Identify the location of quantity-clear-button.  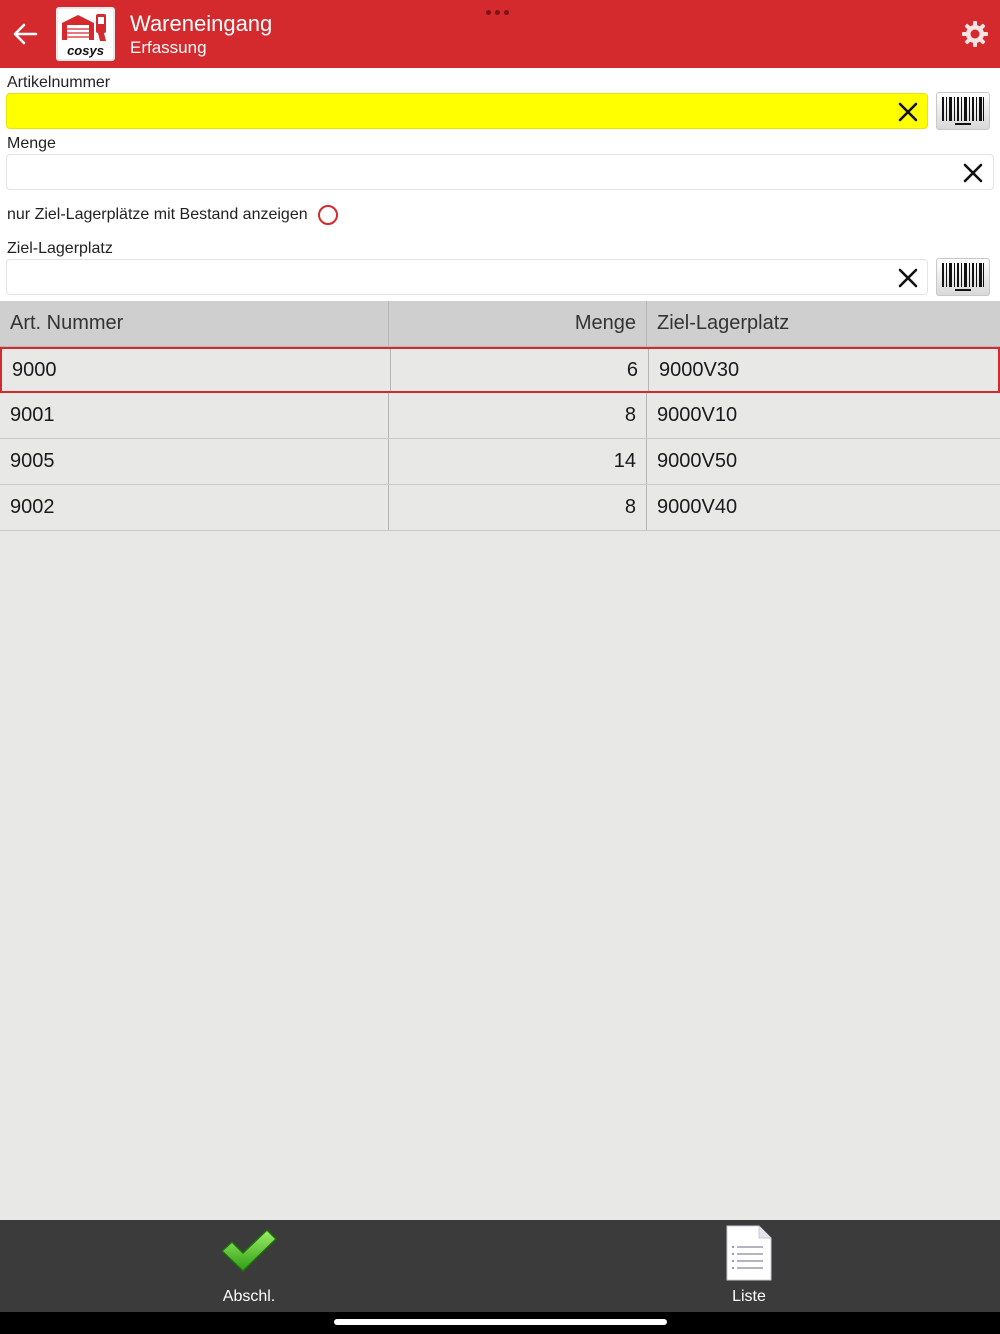
(973, 173).